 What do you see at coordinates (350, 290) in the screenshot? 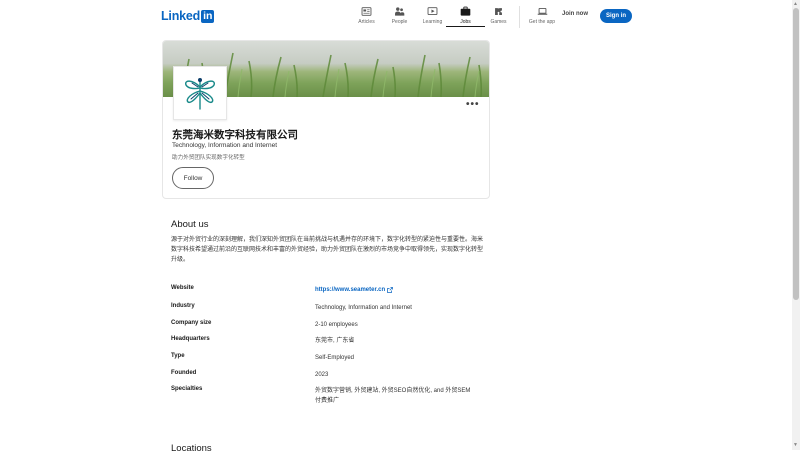
I see `website-url: https://www.seameter.cn` at bounding box center [350, 290].